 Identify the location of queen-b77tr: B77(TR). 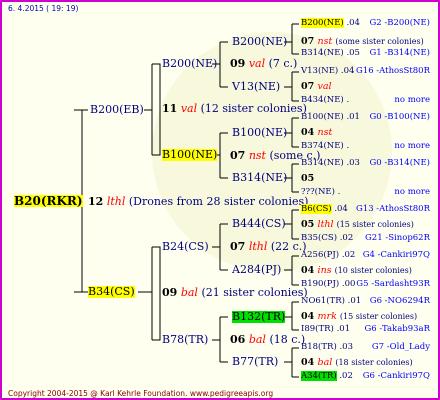
(255, 362).